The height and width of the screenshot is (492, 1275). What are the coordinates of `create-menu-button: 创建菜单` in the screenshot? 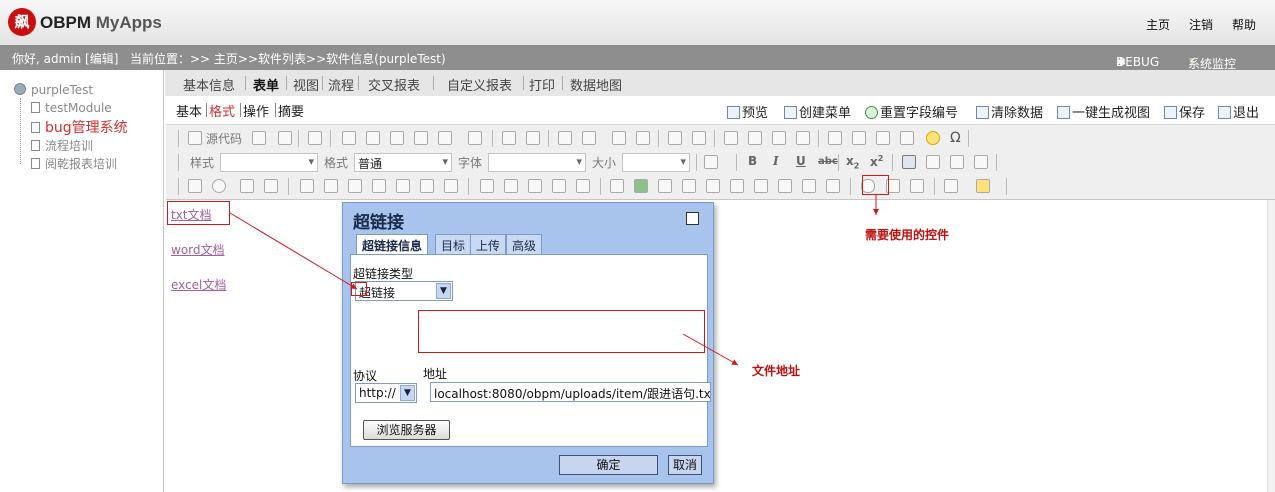 It's located at (817, 111).